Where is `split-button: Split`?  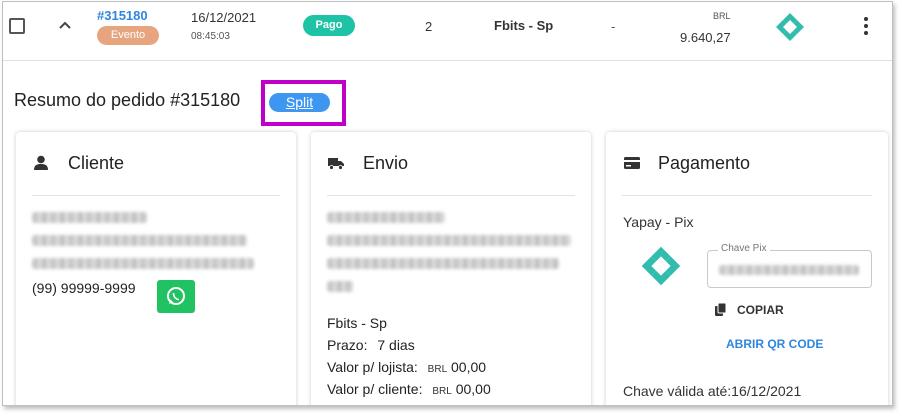 split-button: Split is located at coordinates (299, 102).